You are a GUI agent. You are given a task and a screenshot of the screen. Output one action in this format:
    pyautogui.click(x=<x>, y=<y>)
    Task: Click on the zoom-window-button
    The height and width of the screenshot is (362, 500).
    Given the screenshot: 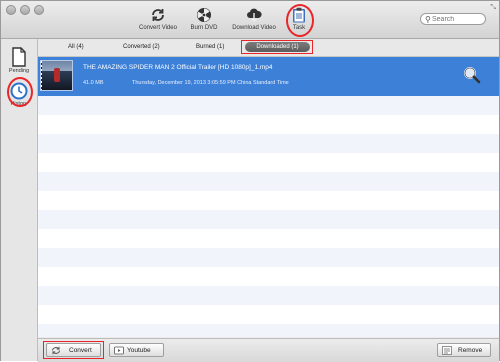 What is the action you would take?
    pyautogui.click(x=39, y=10)
    